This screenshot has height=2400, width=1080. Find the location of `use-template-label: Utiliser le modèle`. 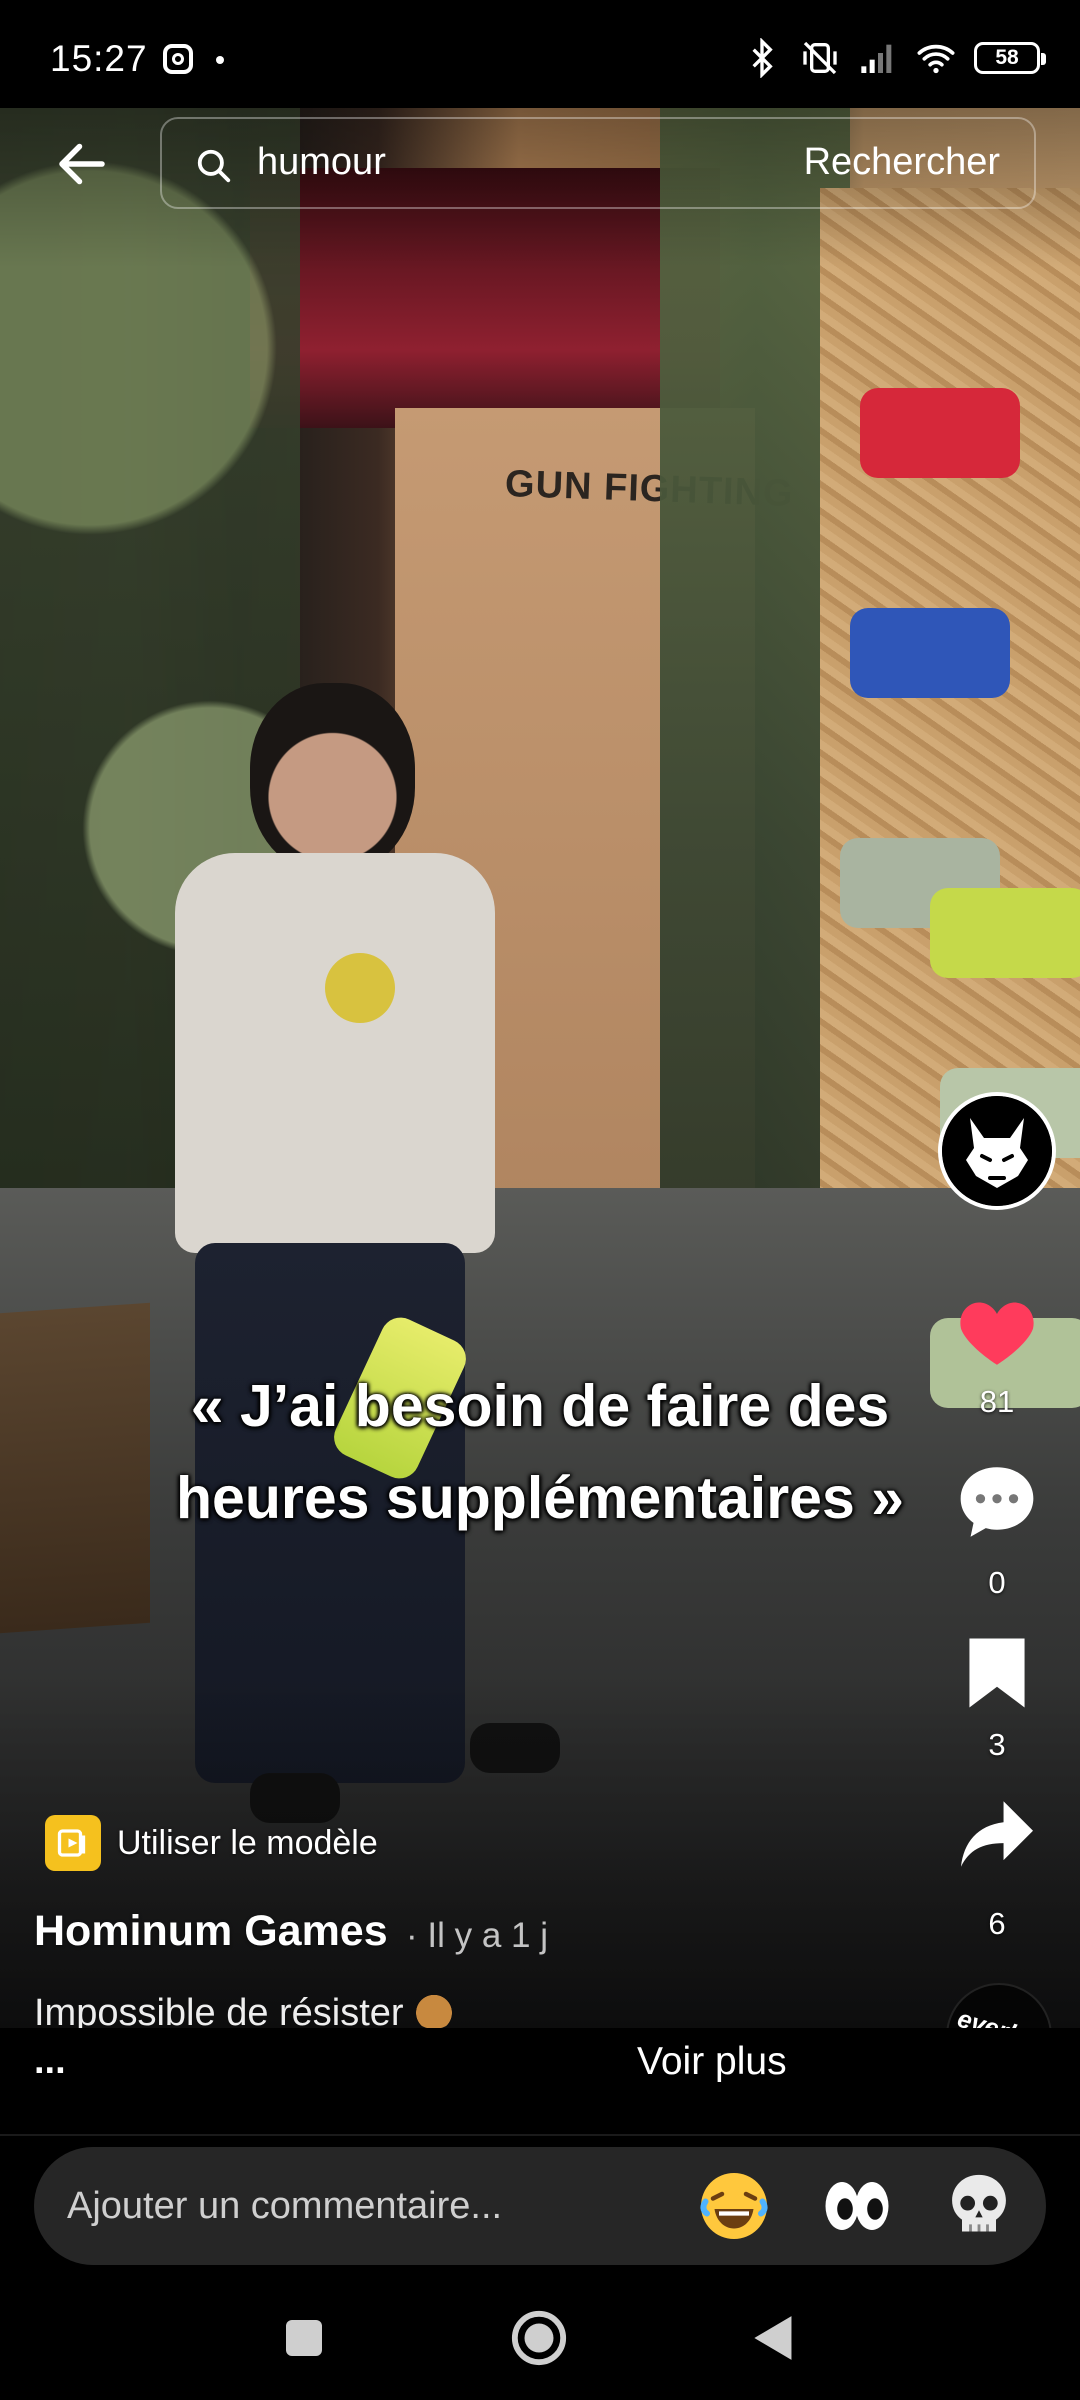

use-template-label: Utiliser le modèle is located at coordinates (247, 1842).